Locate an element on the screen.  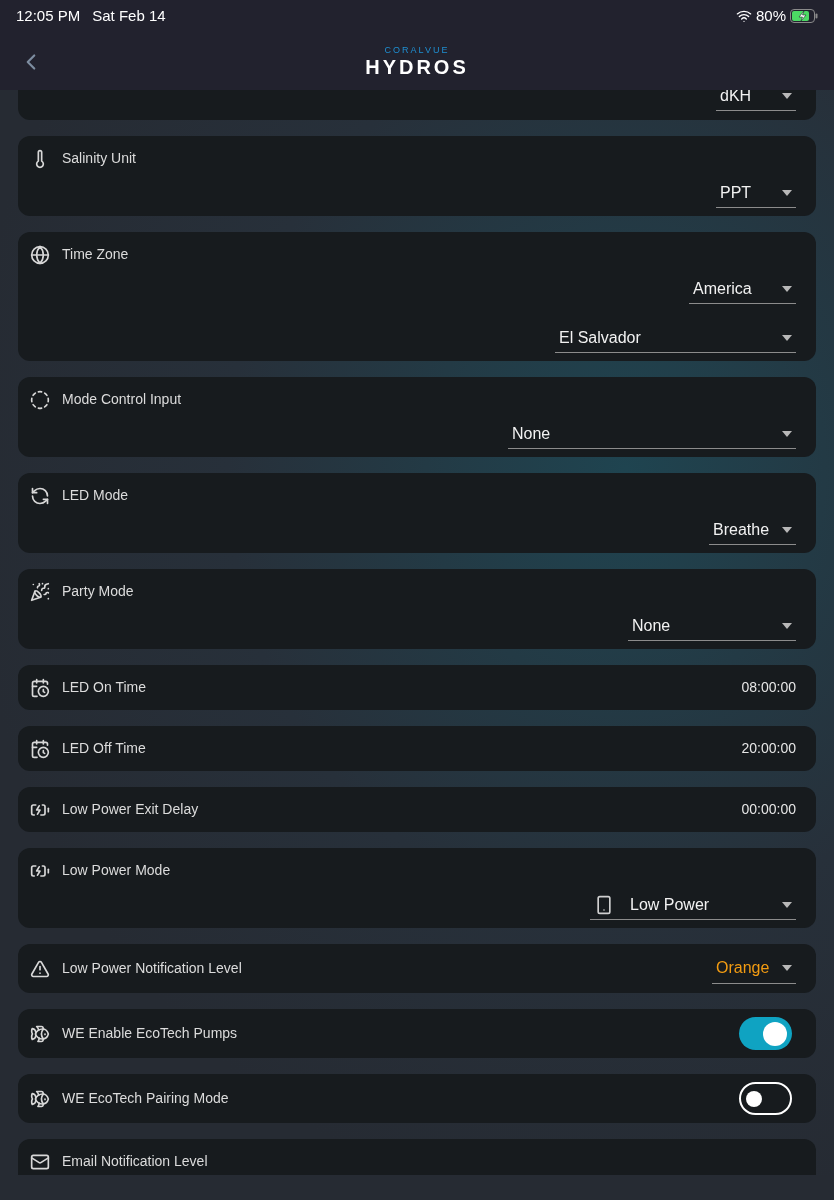
phone-icon is located at coordinates (604, 904).